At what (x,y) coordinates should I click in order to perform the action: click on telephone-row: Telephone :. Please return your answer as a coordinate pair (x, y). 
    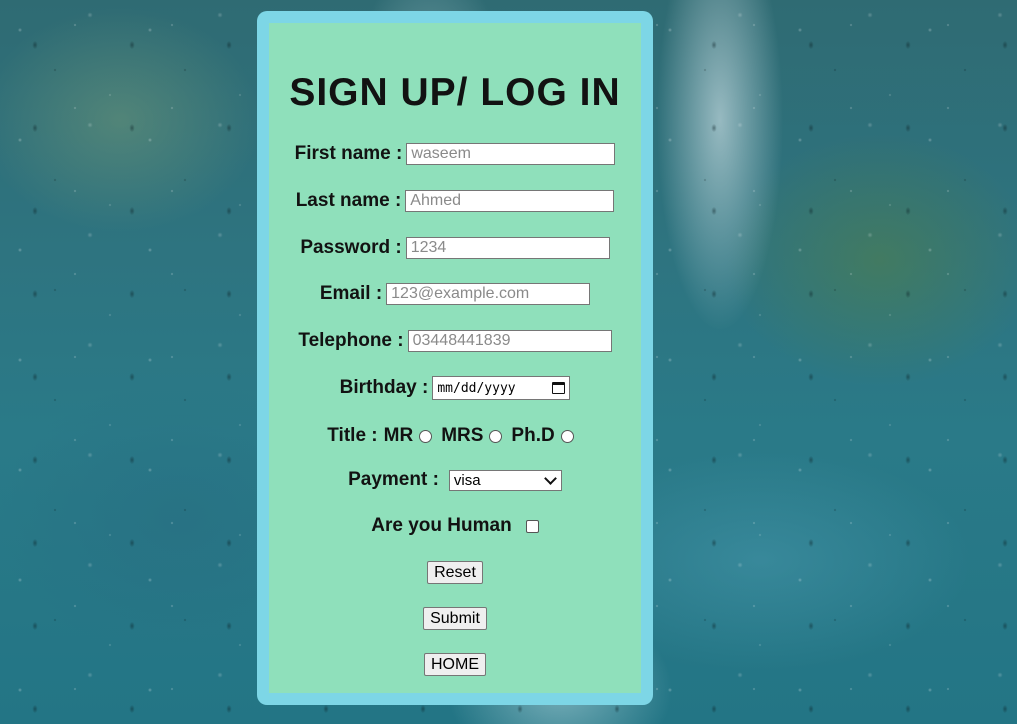
    Looking at the image, I should click on (455, 341).